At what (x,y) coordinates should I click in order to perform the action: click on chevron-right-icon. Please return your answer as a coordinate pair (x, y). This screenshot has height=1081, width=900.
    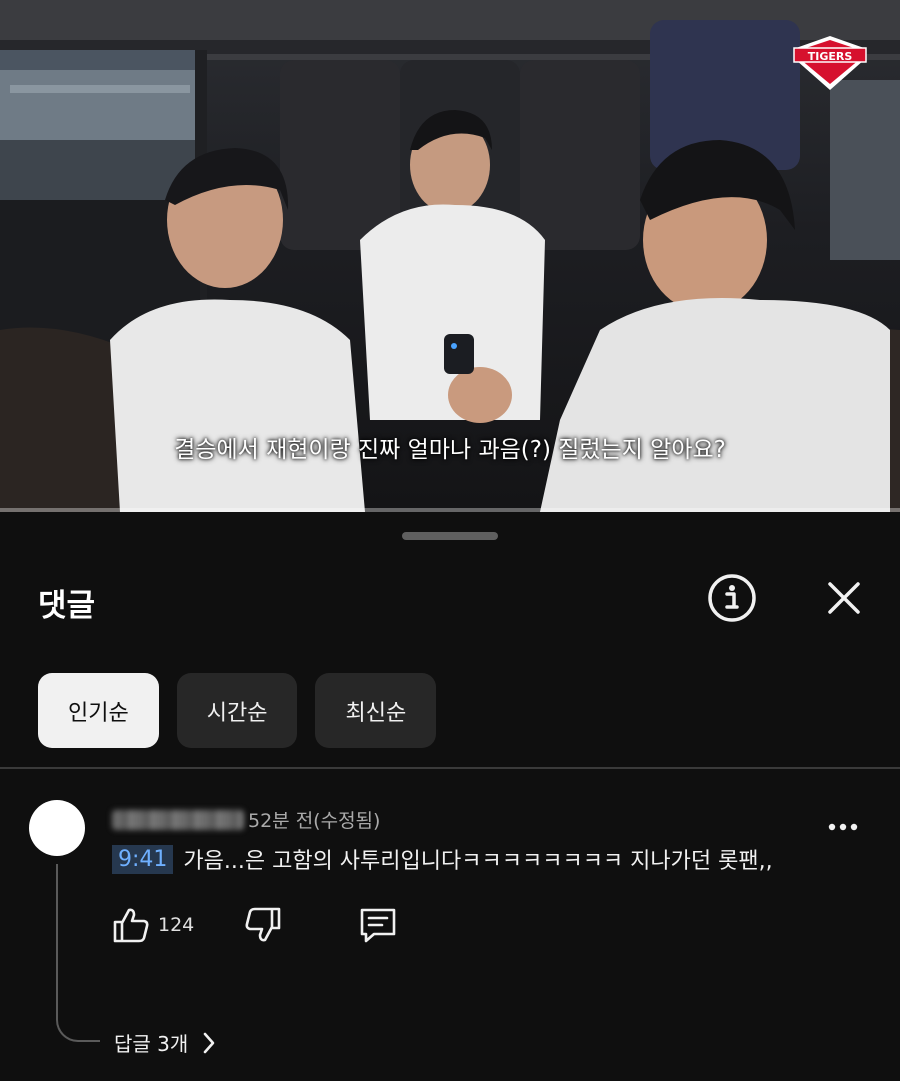
    Looking at the image, I should click on (209, 1042).